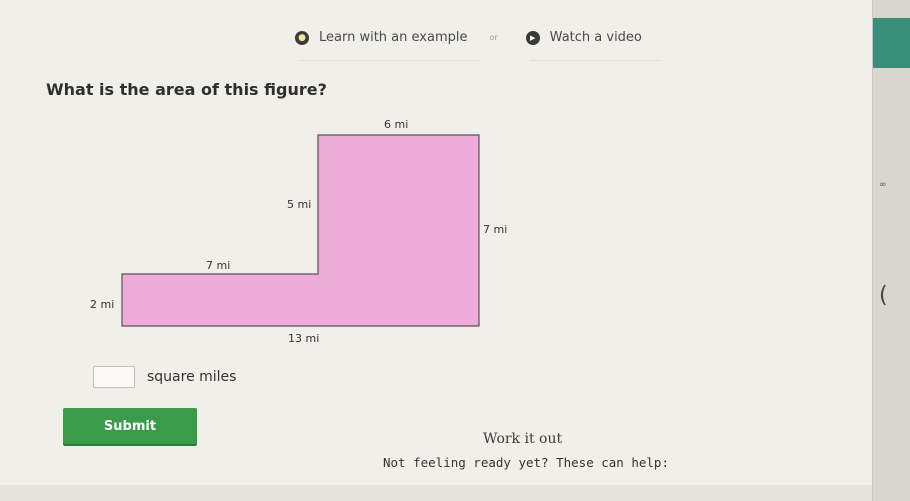 The image size is (910, 501). What do you see at coordinates (130, 426) in the screenshot?
I see `submit-button: Submit` at bounding box center [130, 426].